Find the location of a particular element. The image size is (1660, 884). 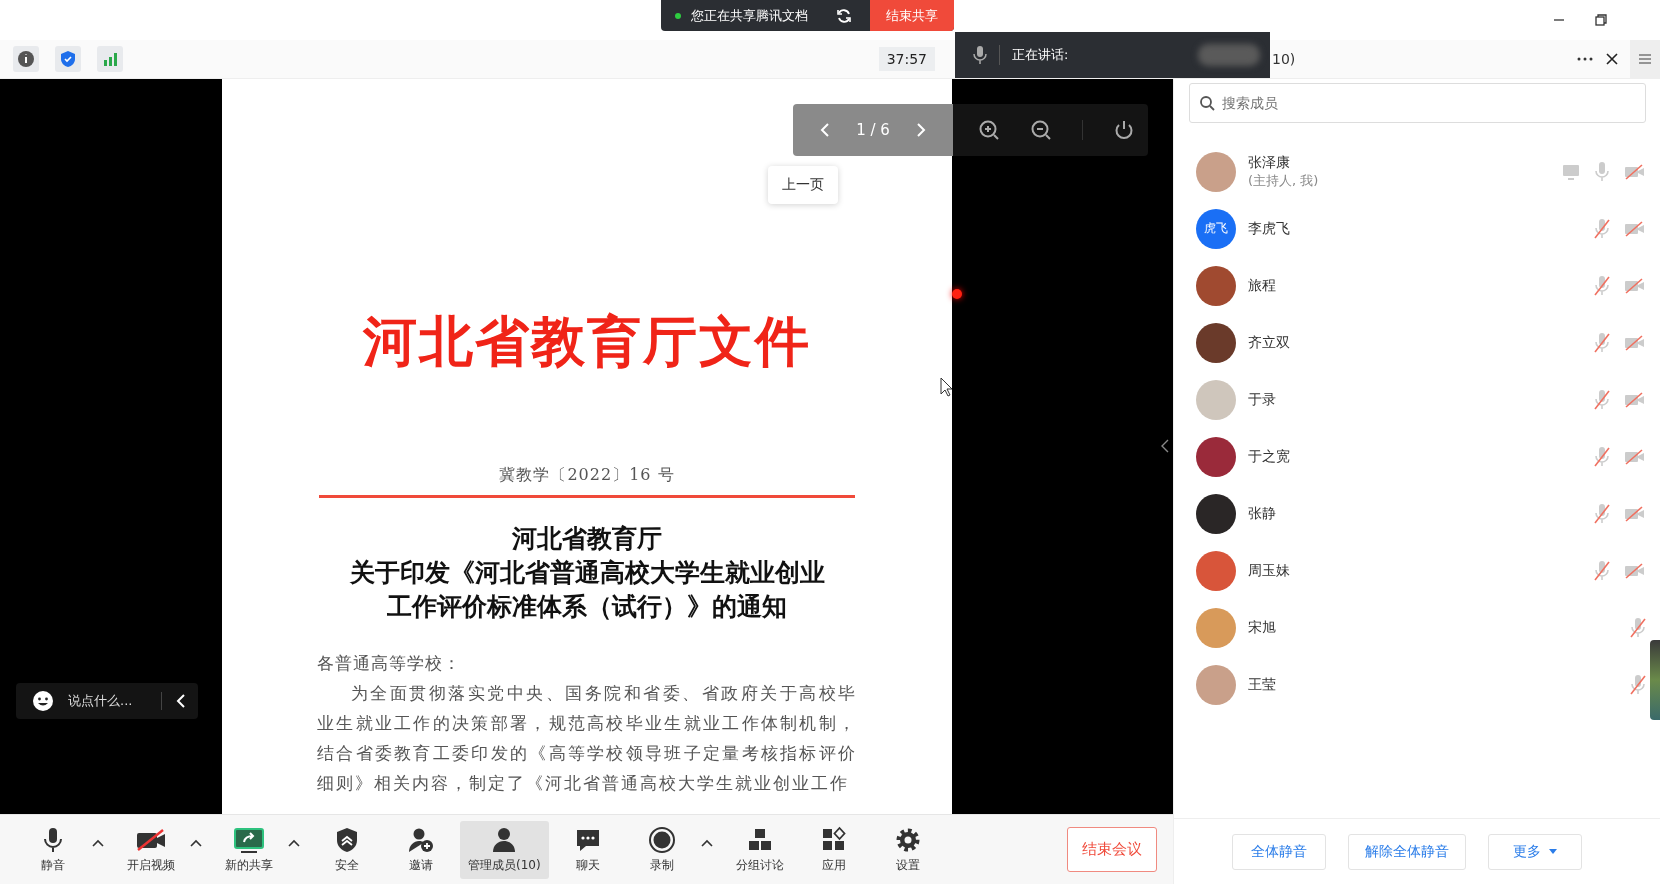

chevron-left-icon is located at coordinates (825, 130).